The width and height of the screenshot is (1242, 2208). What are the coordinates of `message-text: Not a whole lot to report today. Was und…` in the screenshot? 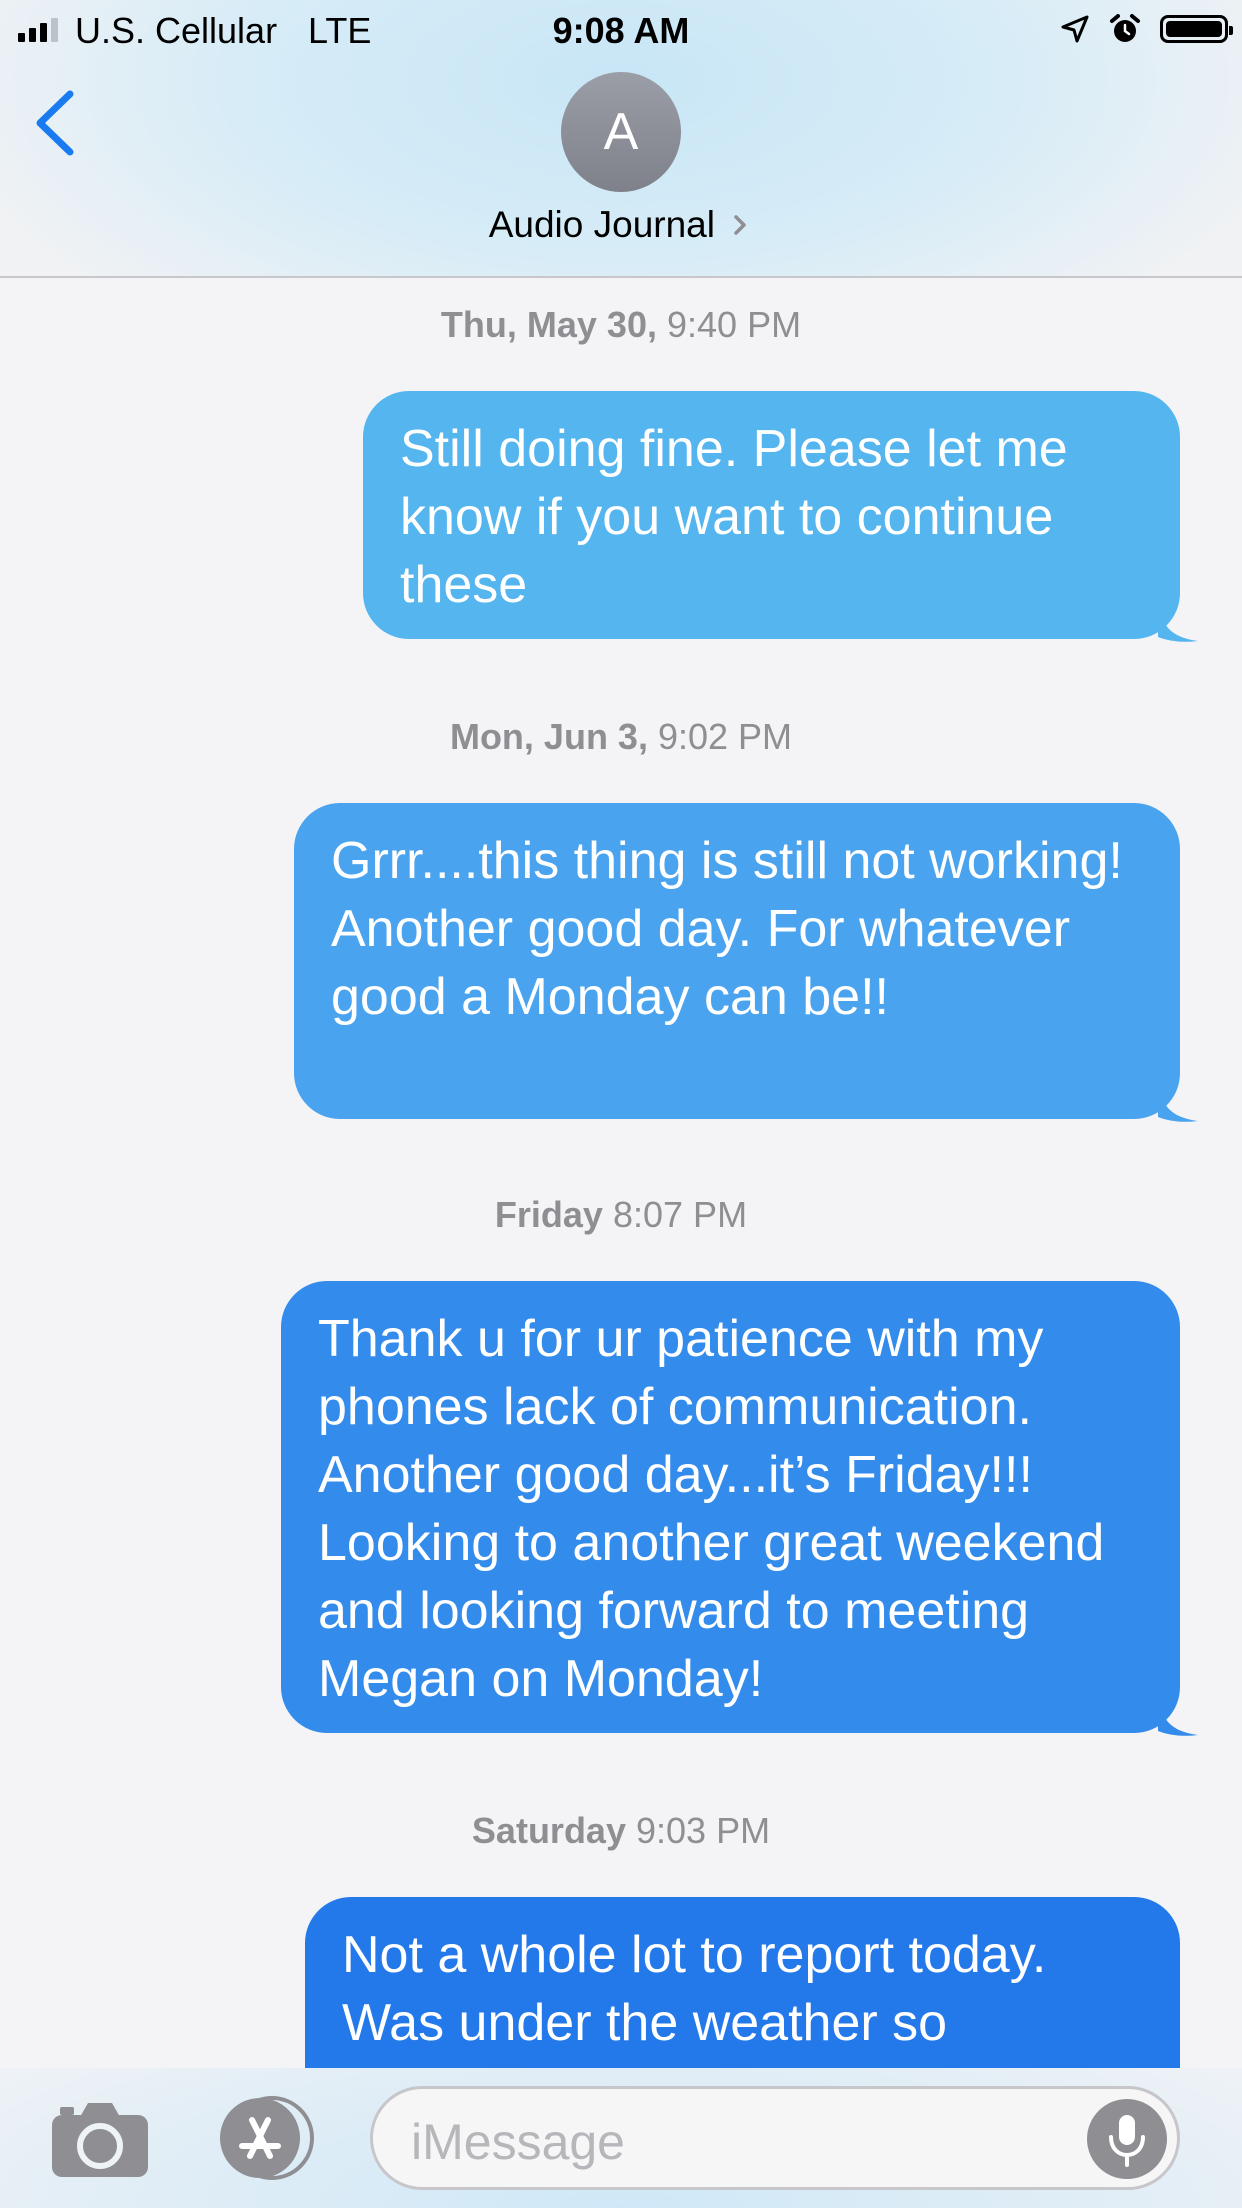 It's located at (694, 1989).